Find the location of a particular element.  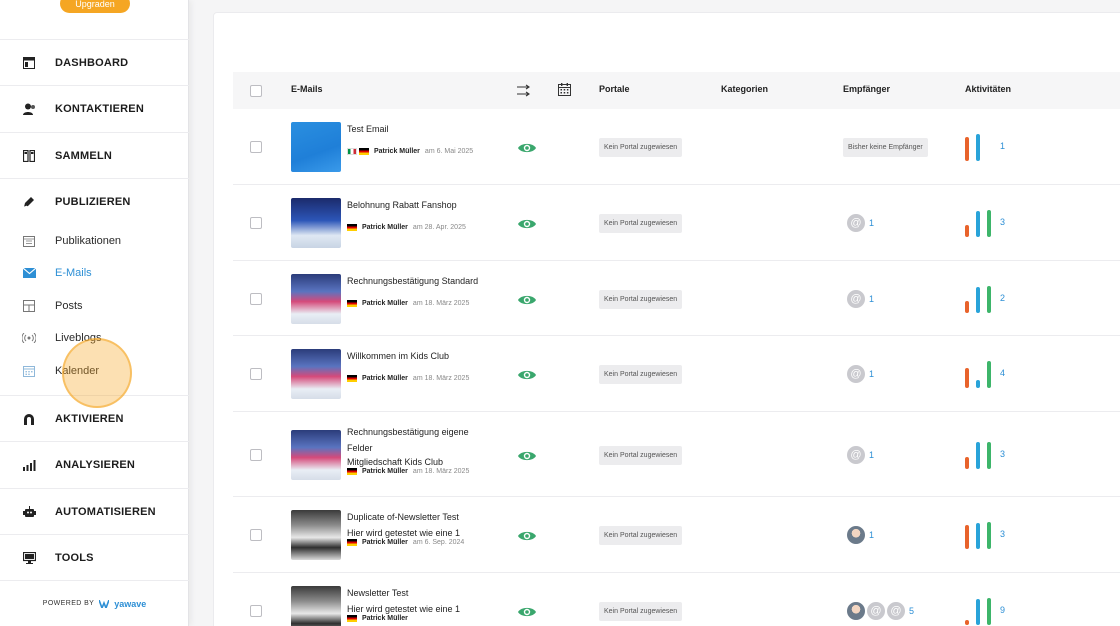

nav-sub-posts: Posts is located at coordinates (94, 306).